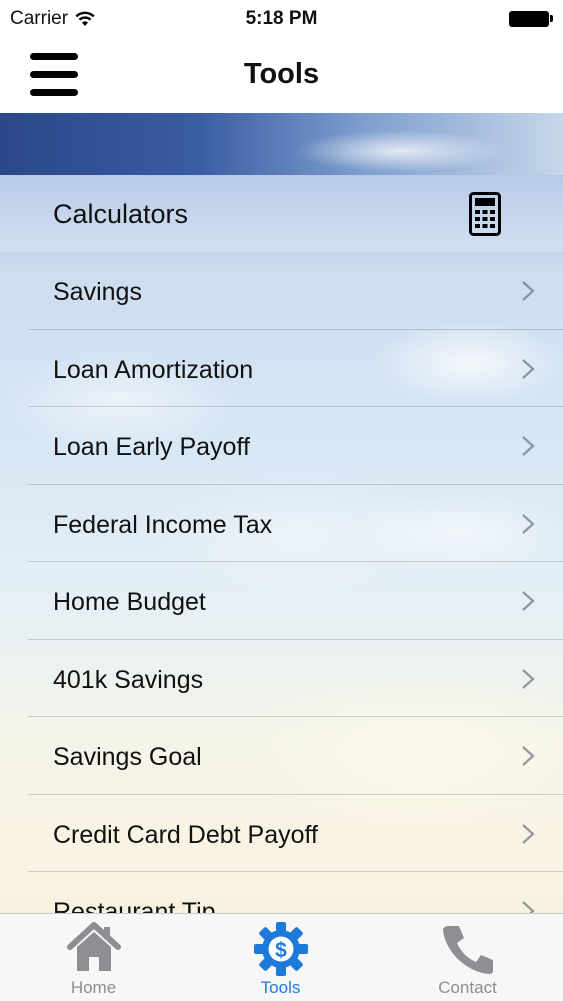  Describe the element at coordinates (281, 446) in the screenshot. I see `list-item-loan-early-payoff: Loan Early Payoff` at that location.